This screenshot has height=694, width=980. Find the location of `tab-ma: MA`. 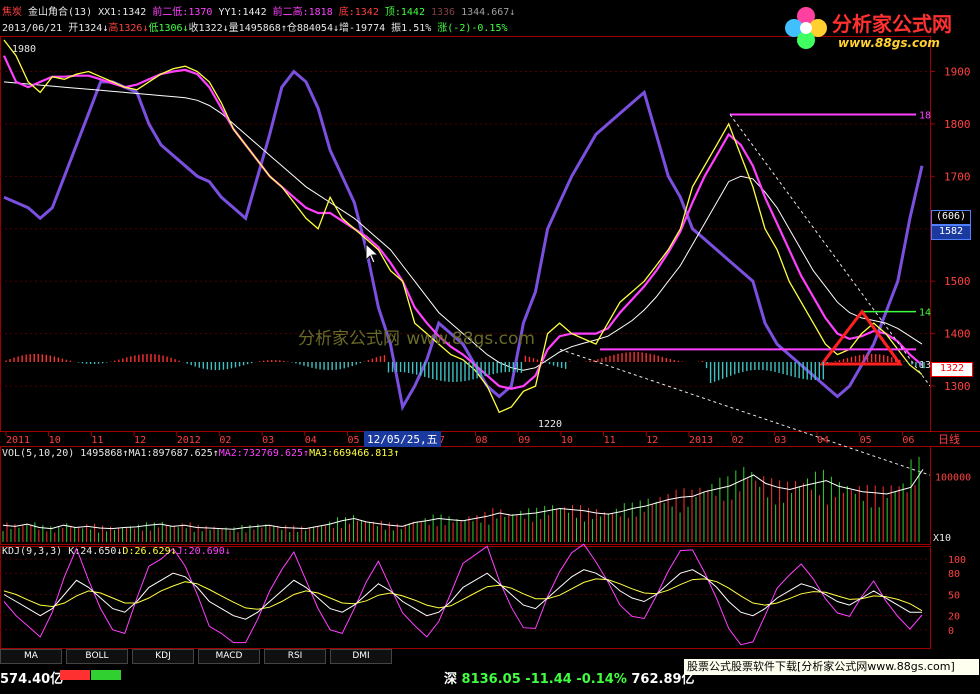

tab-ma: MA is located at coordinates (31, 656).